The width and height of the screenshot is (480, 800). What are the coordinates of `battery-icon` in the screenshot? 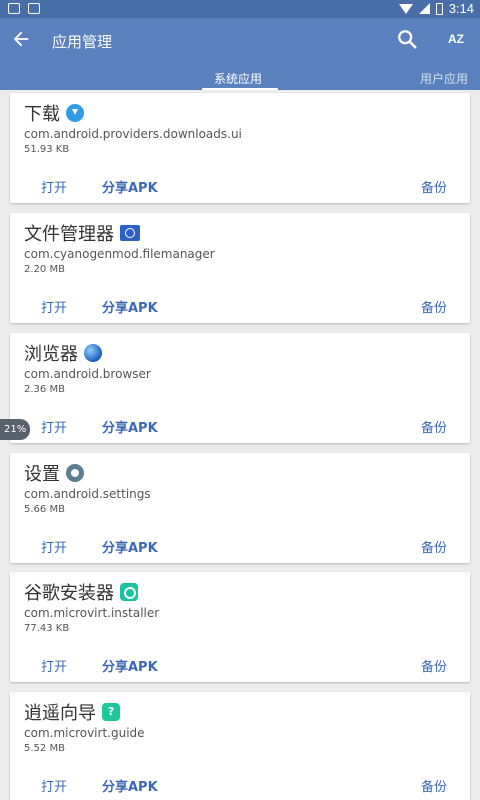 It's located at (439, 8).